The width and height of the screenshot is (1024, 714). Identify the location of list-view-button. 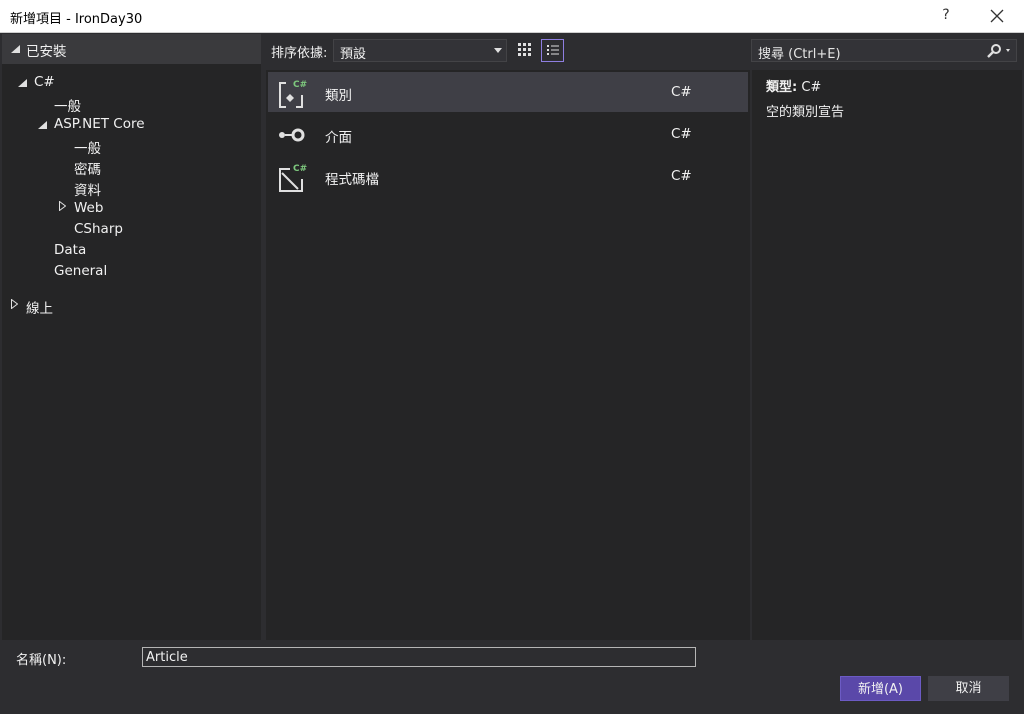
(552, 50).